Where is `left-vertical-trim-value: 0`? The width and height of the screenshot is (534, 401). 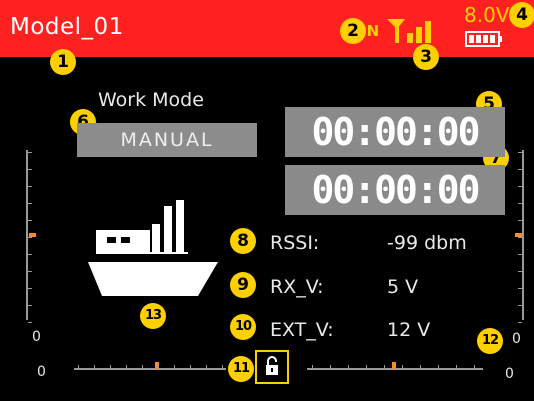
left-vertical-trim-value: 0 is located at coordinates (36, 337).